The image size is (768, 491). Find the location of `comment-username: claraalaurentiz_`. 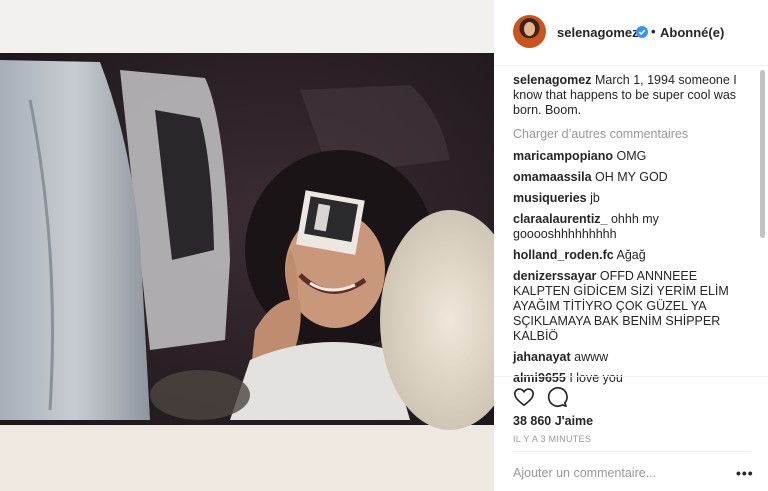

comment-username: claraalaurentiz_ is located at coordinates (560, 219).